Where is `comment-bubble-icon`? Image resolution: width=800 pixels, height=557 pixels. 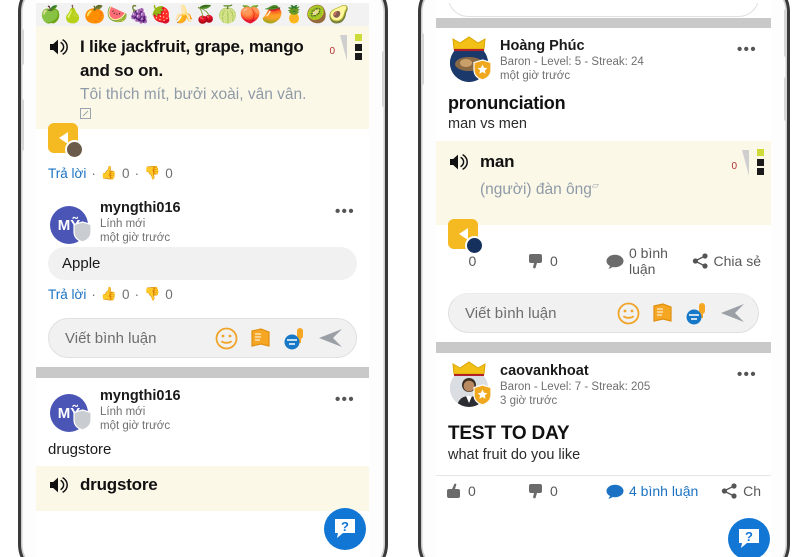
comment-bubble-icon is located at coordinates (615, 491).